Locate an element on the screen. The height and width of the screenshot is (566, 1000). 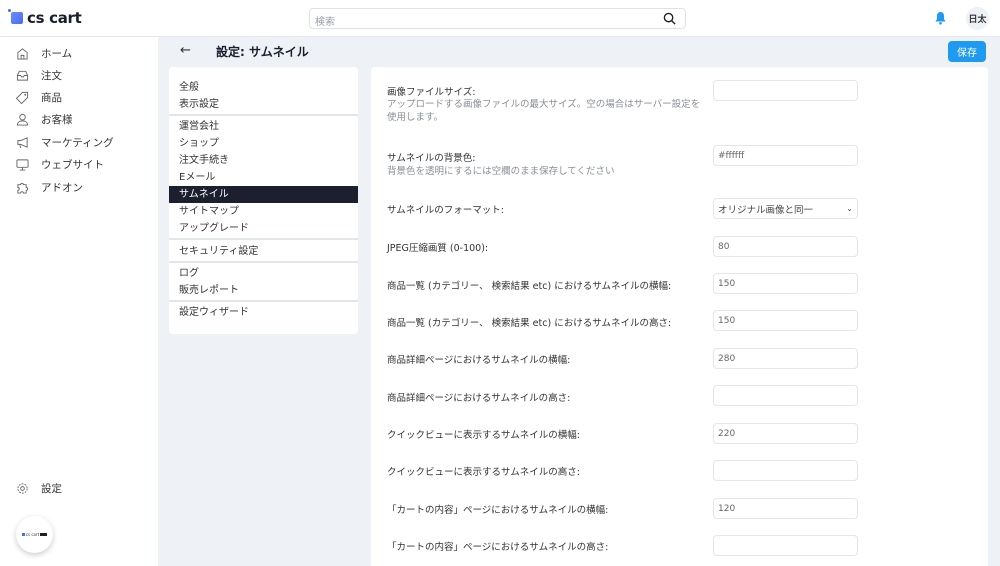
bell-icon is located at coordinates (940, 18).